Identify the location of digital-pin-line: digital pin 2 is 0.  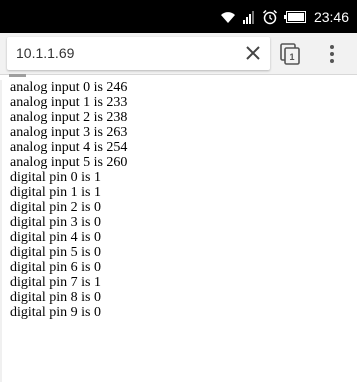
(55, 207).